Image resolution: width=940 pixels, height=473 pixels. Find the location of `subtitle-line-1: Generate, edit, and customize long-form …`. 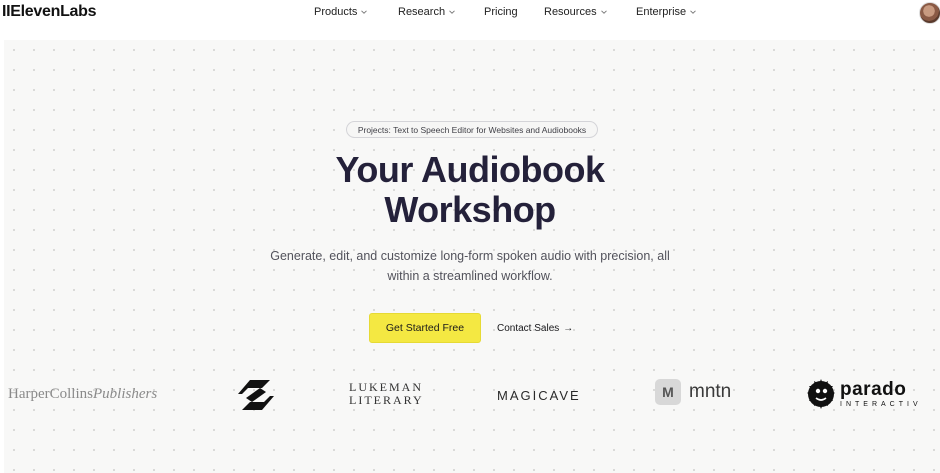

subtitle-line-1: Generate, edit, and customize long-form … is located at coordinates (470, 256).